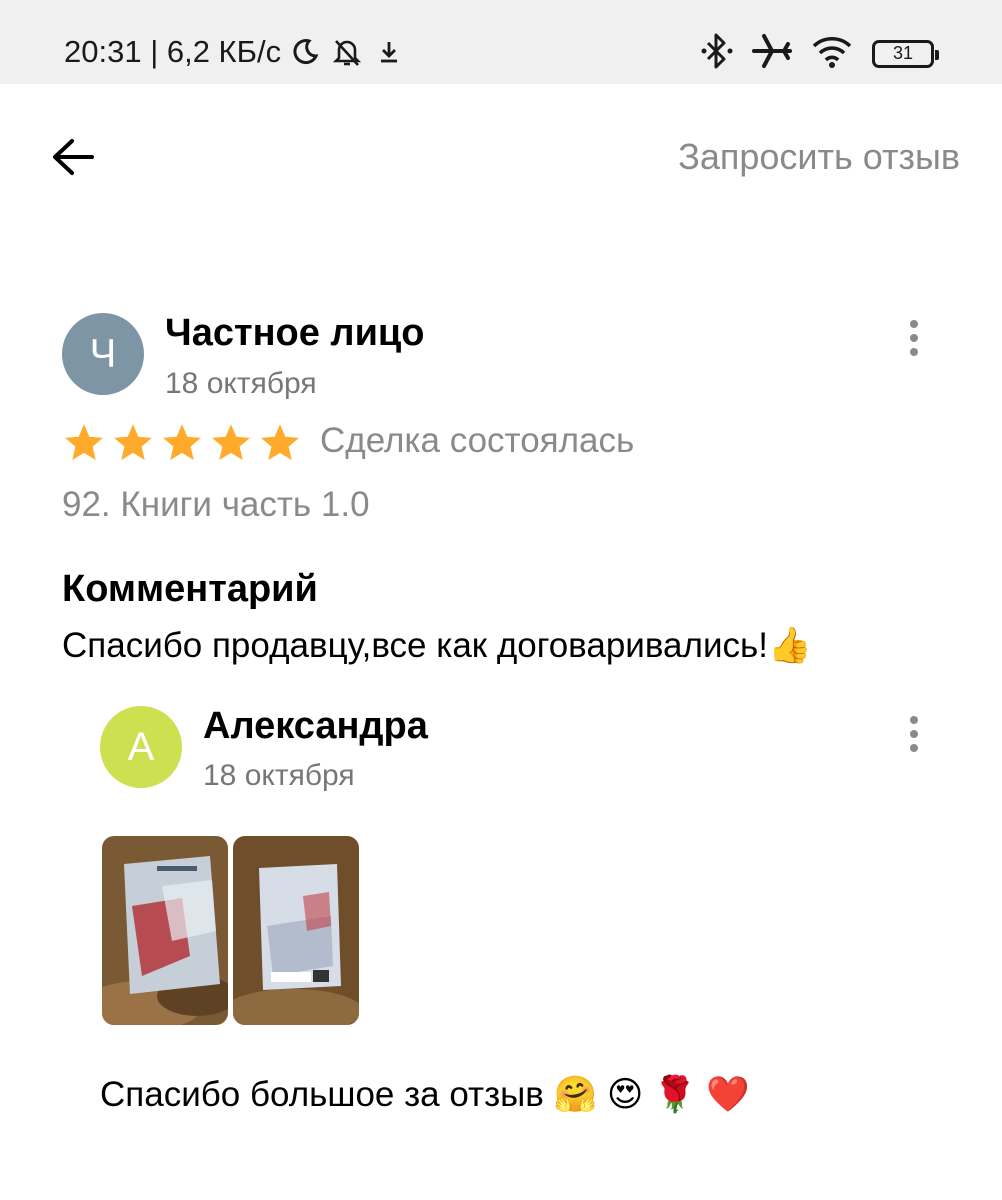 The height and width of the screenshot is (1200, 1002). What do you see at coordinates (296, 930) in the screenshot?
I see `book-back-photo` at bounding box center [296, 930].